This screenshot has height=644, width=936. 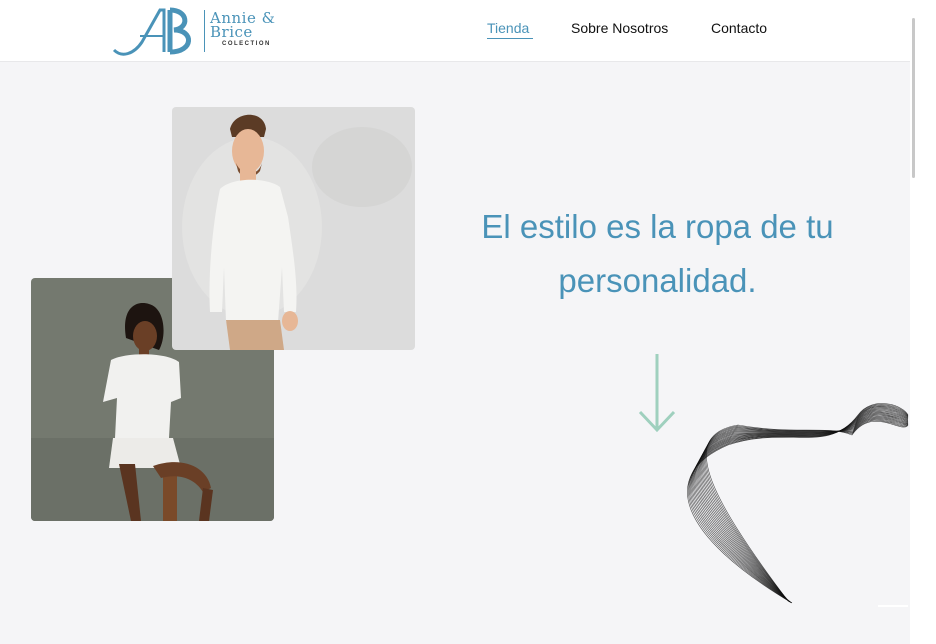 What do you see at coordinates (204, 31) in the screenshot?
I see `logo-divider` at bounding box center [204, 31].